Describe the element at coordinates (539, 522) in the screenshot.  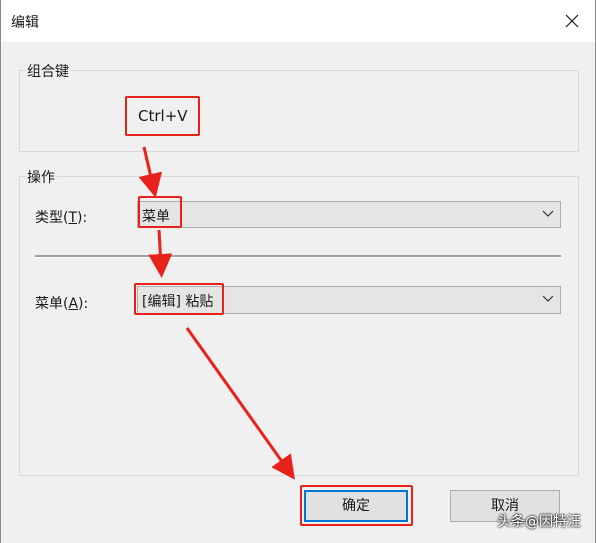
I see `watermark: 头条@因特汪` at that location.